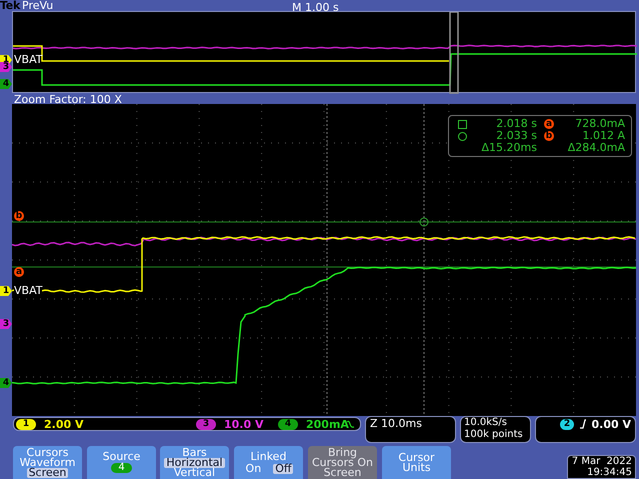 Image resolution: width=639 pixels, height=479 pixels. I want to click on channel-marker: 1, so click(6, 291).